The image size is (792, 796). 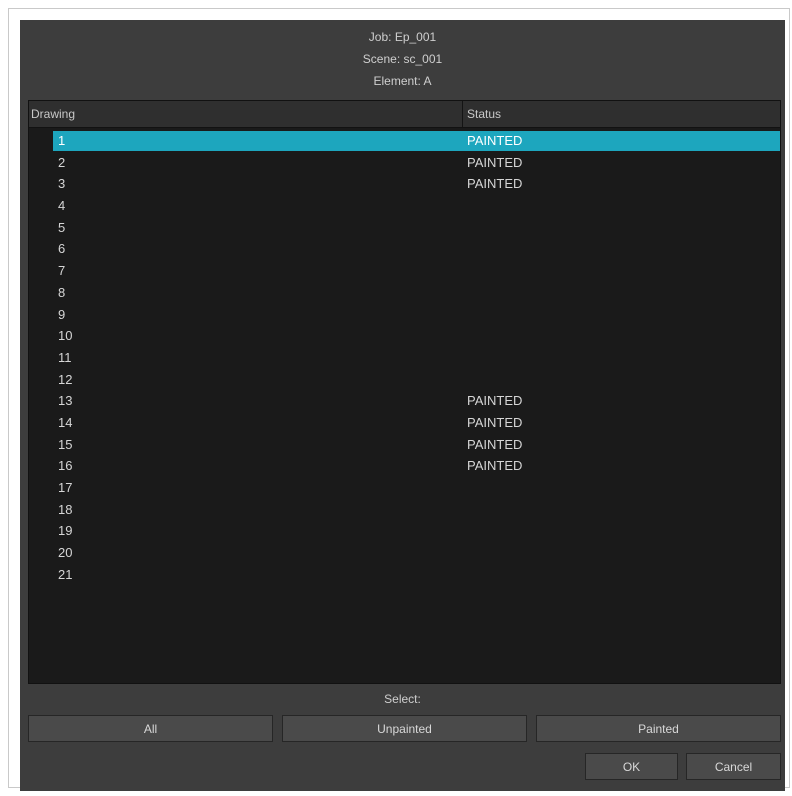 What do you see at coordinates (65, 444) in the screenshot?
I see `drawing-number: 15` at bounding box center [65, 444].